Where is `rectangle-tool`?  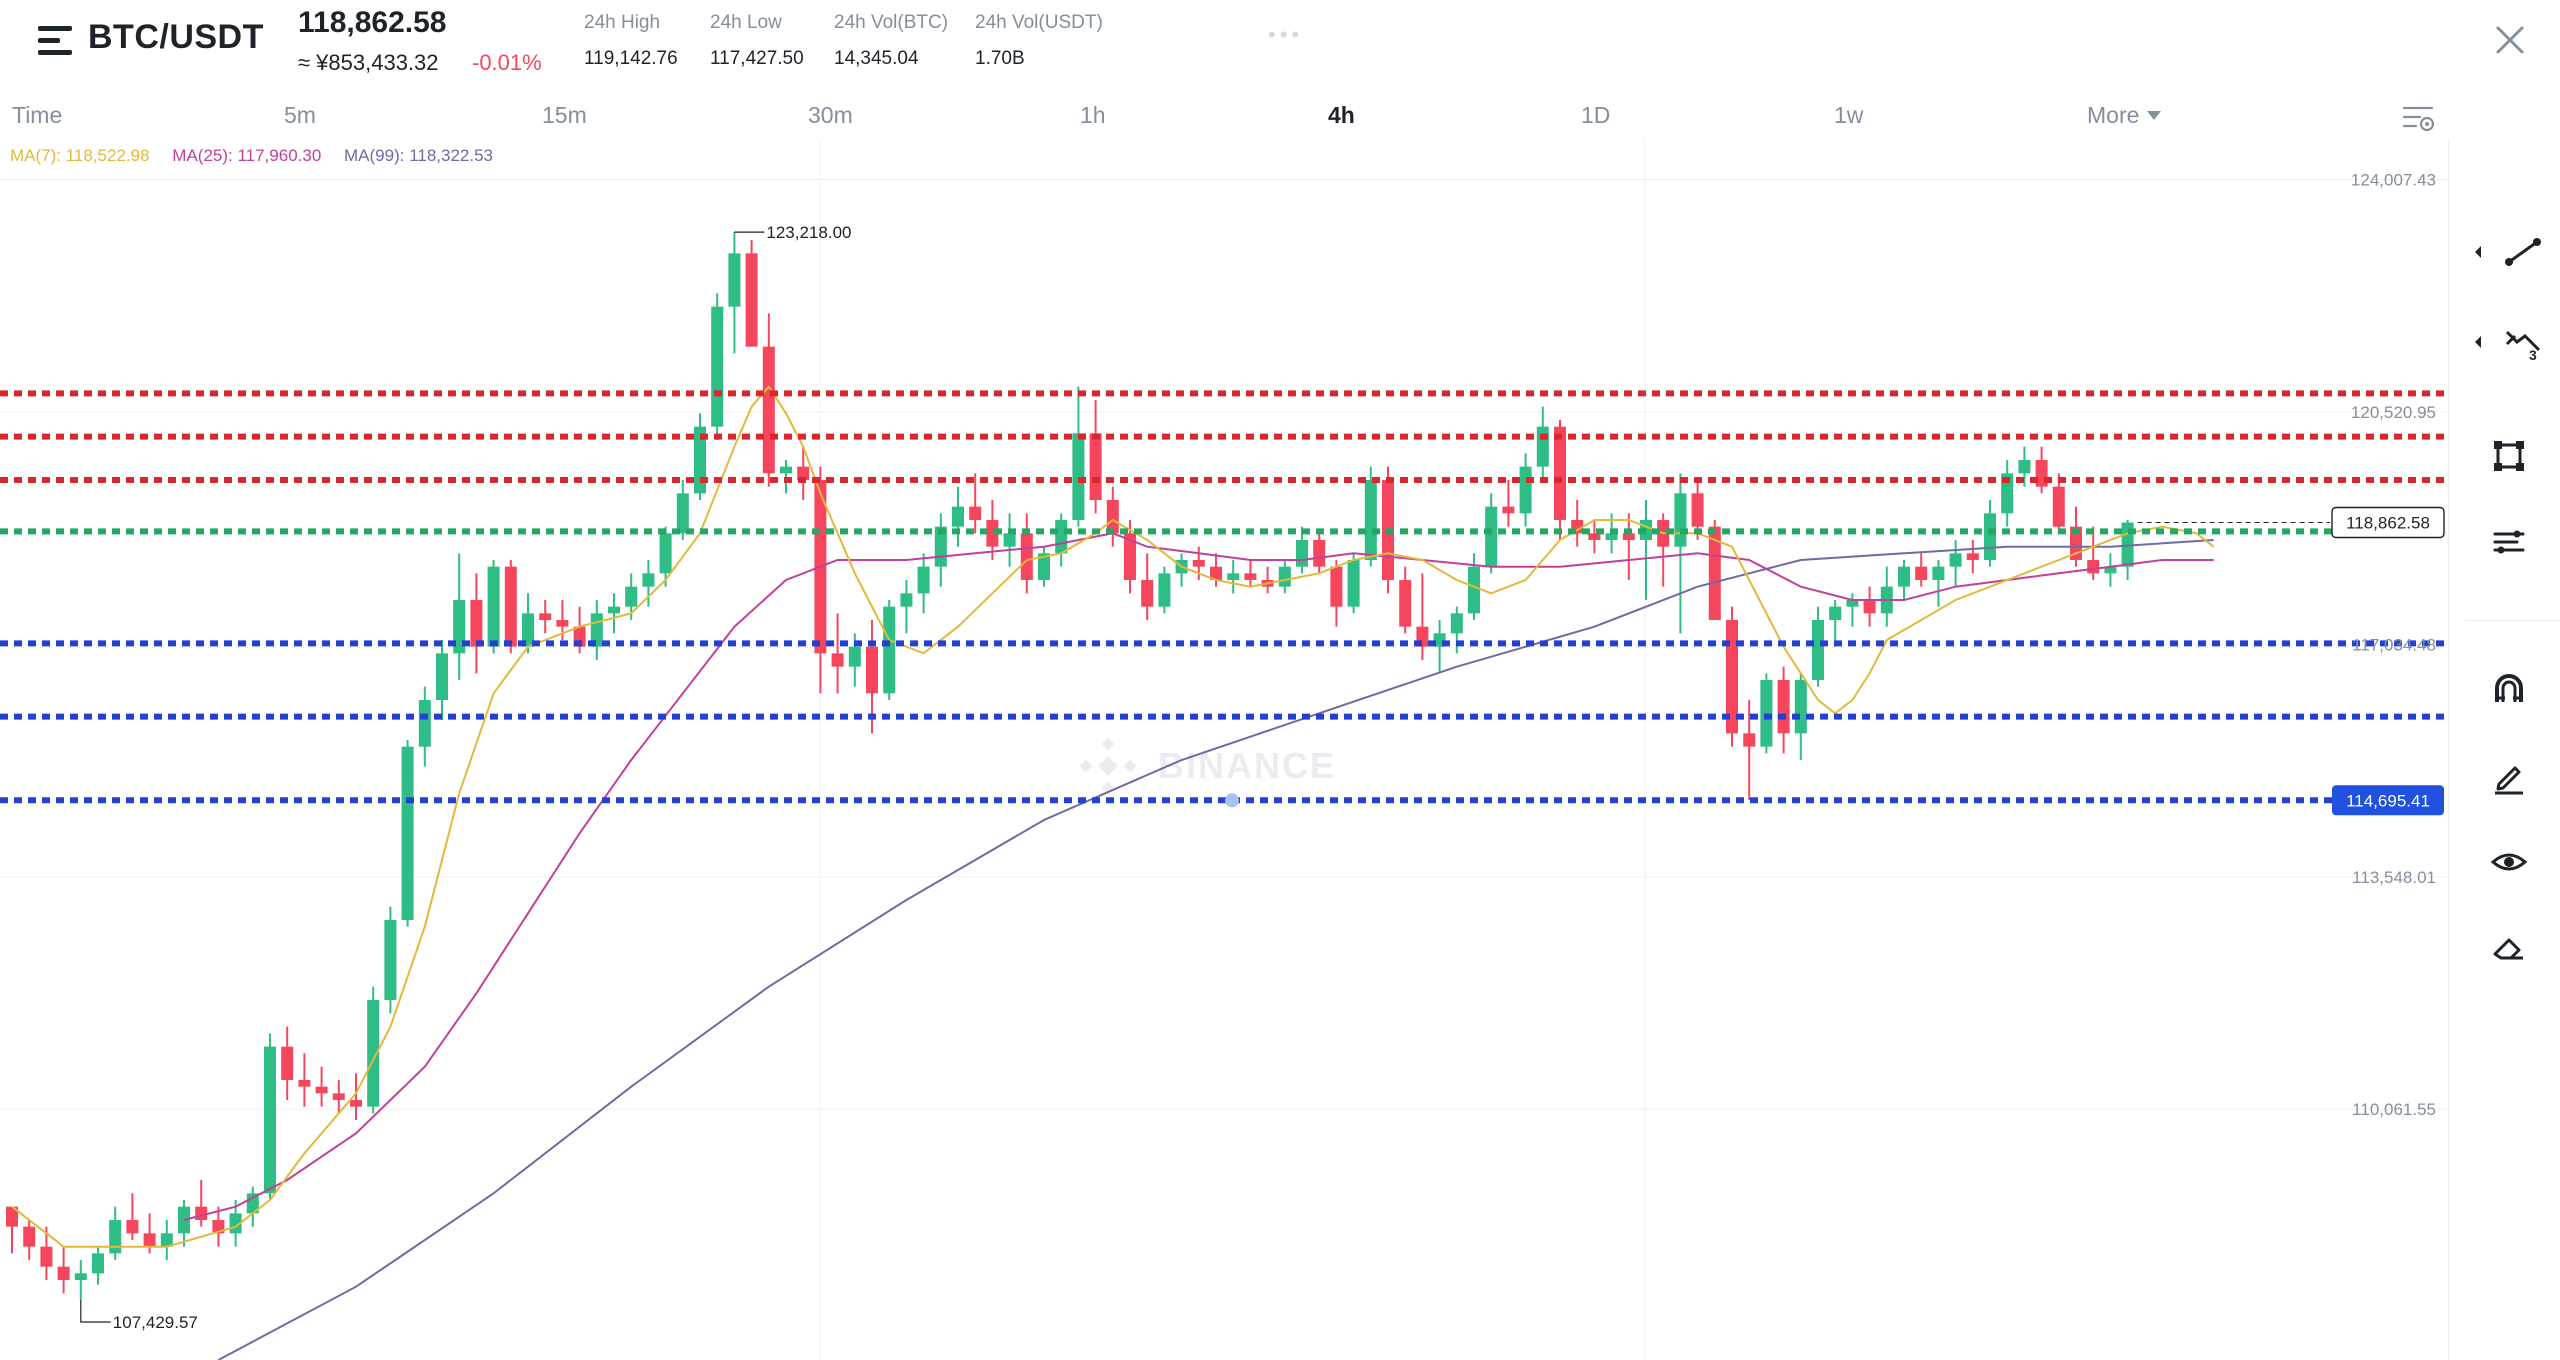 rectangle-tool is located at coordinates (2509, 456).